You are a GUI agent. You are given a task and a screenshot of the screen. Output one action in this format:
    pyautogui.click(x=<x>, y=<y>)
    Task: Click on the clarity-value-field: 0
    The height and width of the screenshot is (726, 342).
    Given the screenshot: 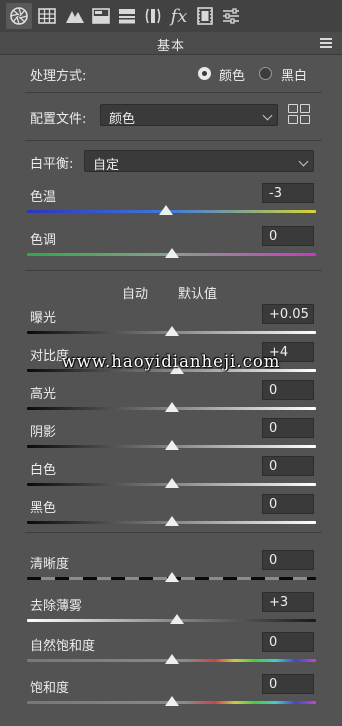 What is the action you would take?
    pyautogui.click(x=288, y=560)
    